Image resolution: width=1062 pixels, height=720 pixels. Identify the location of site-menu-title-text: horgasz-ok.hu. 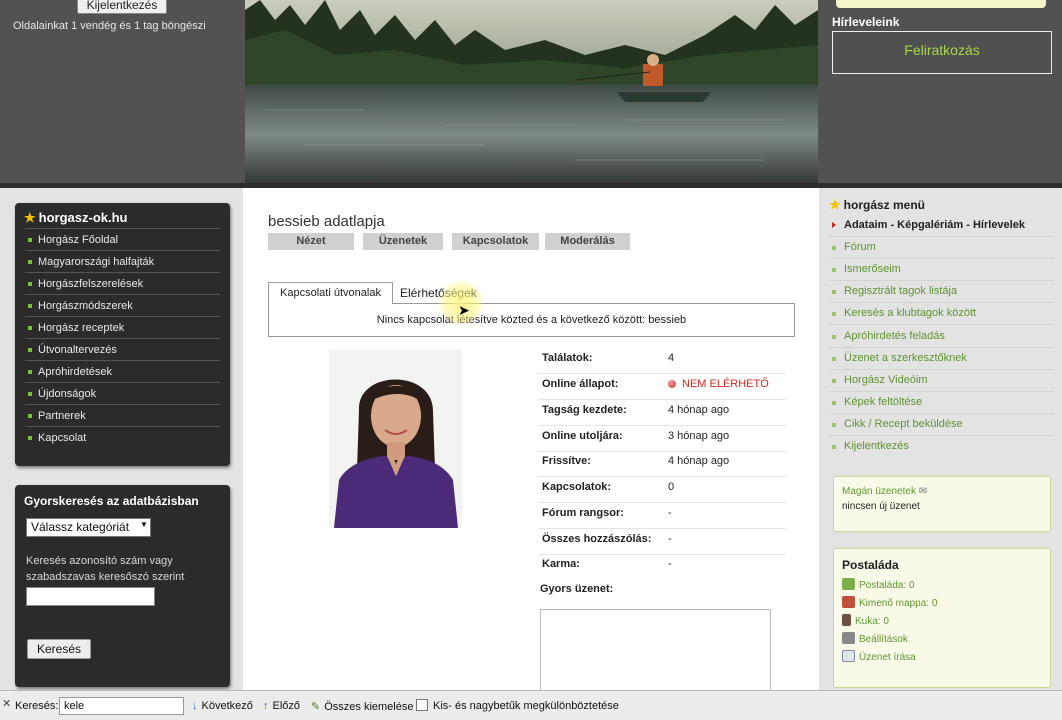
(83, 217).